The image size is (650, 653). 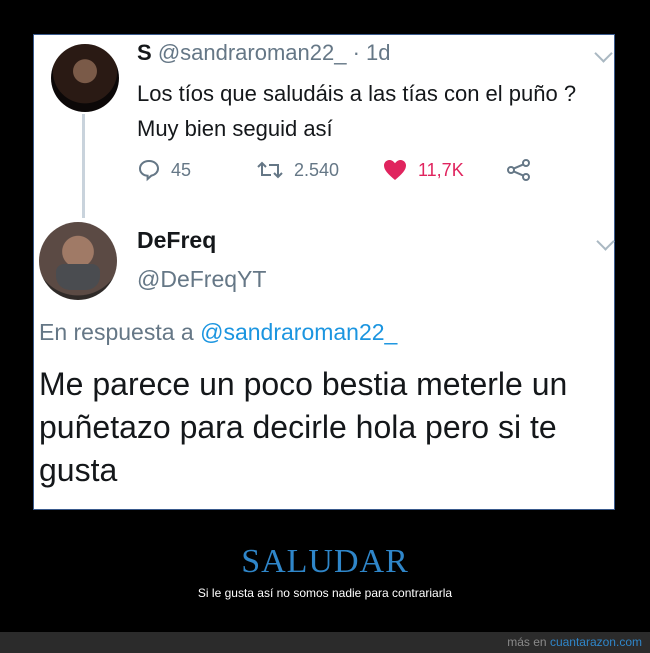 What do you see at coordinates (325, 562) in the screenshot?
I see `post-title: SALUDAR` at bounding box center [325, 562].